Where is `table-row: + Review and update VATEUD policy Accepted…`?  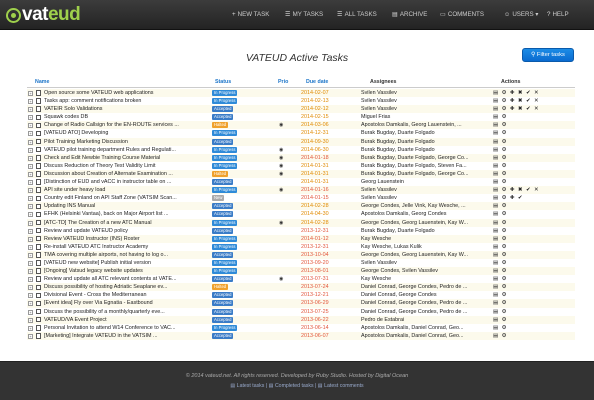 table-row: + Review and update VATEUD policy Accepted… is located at coordinates (301, 230).